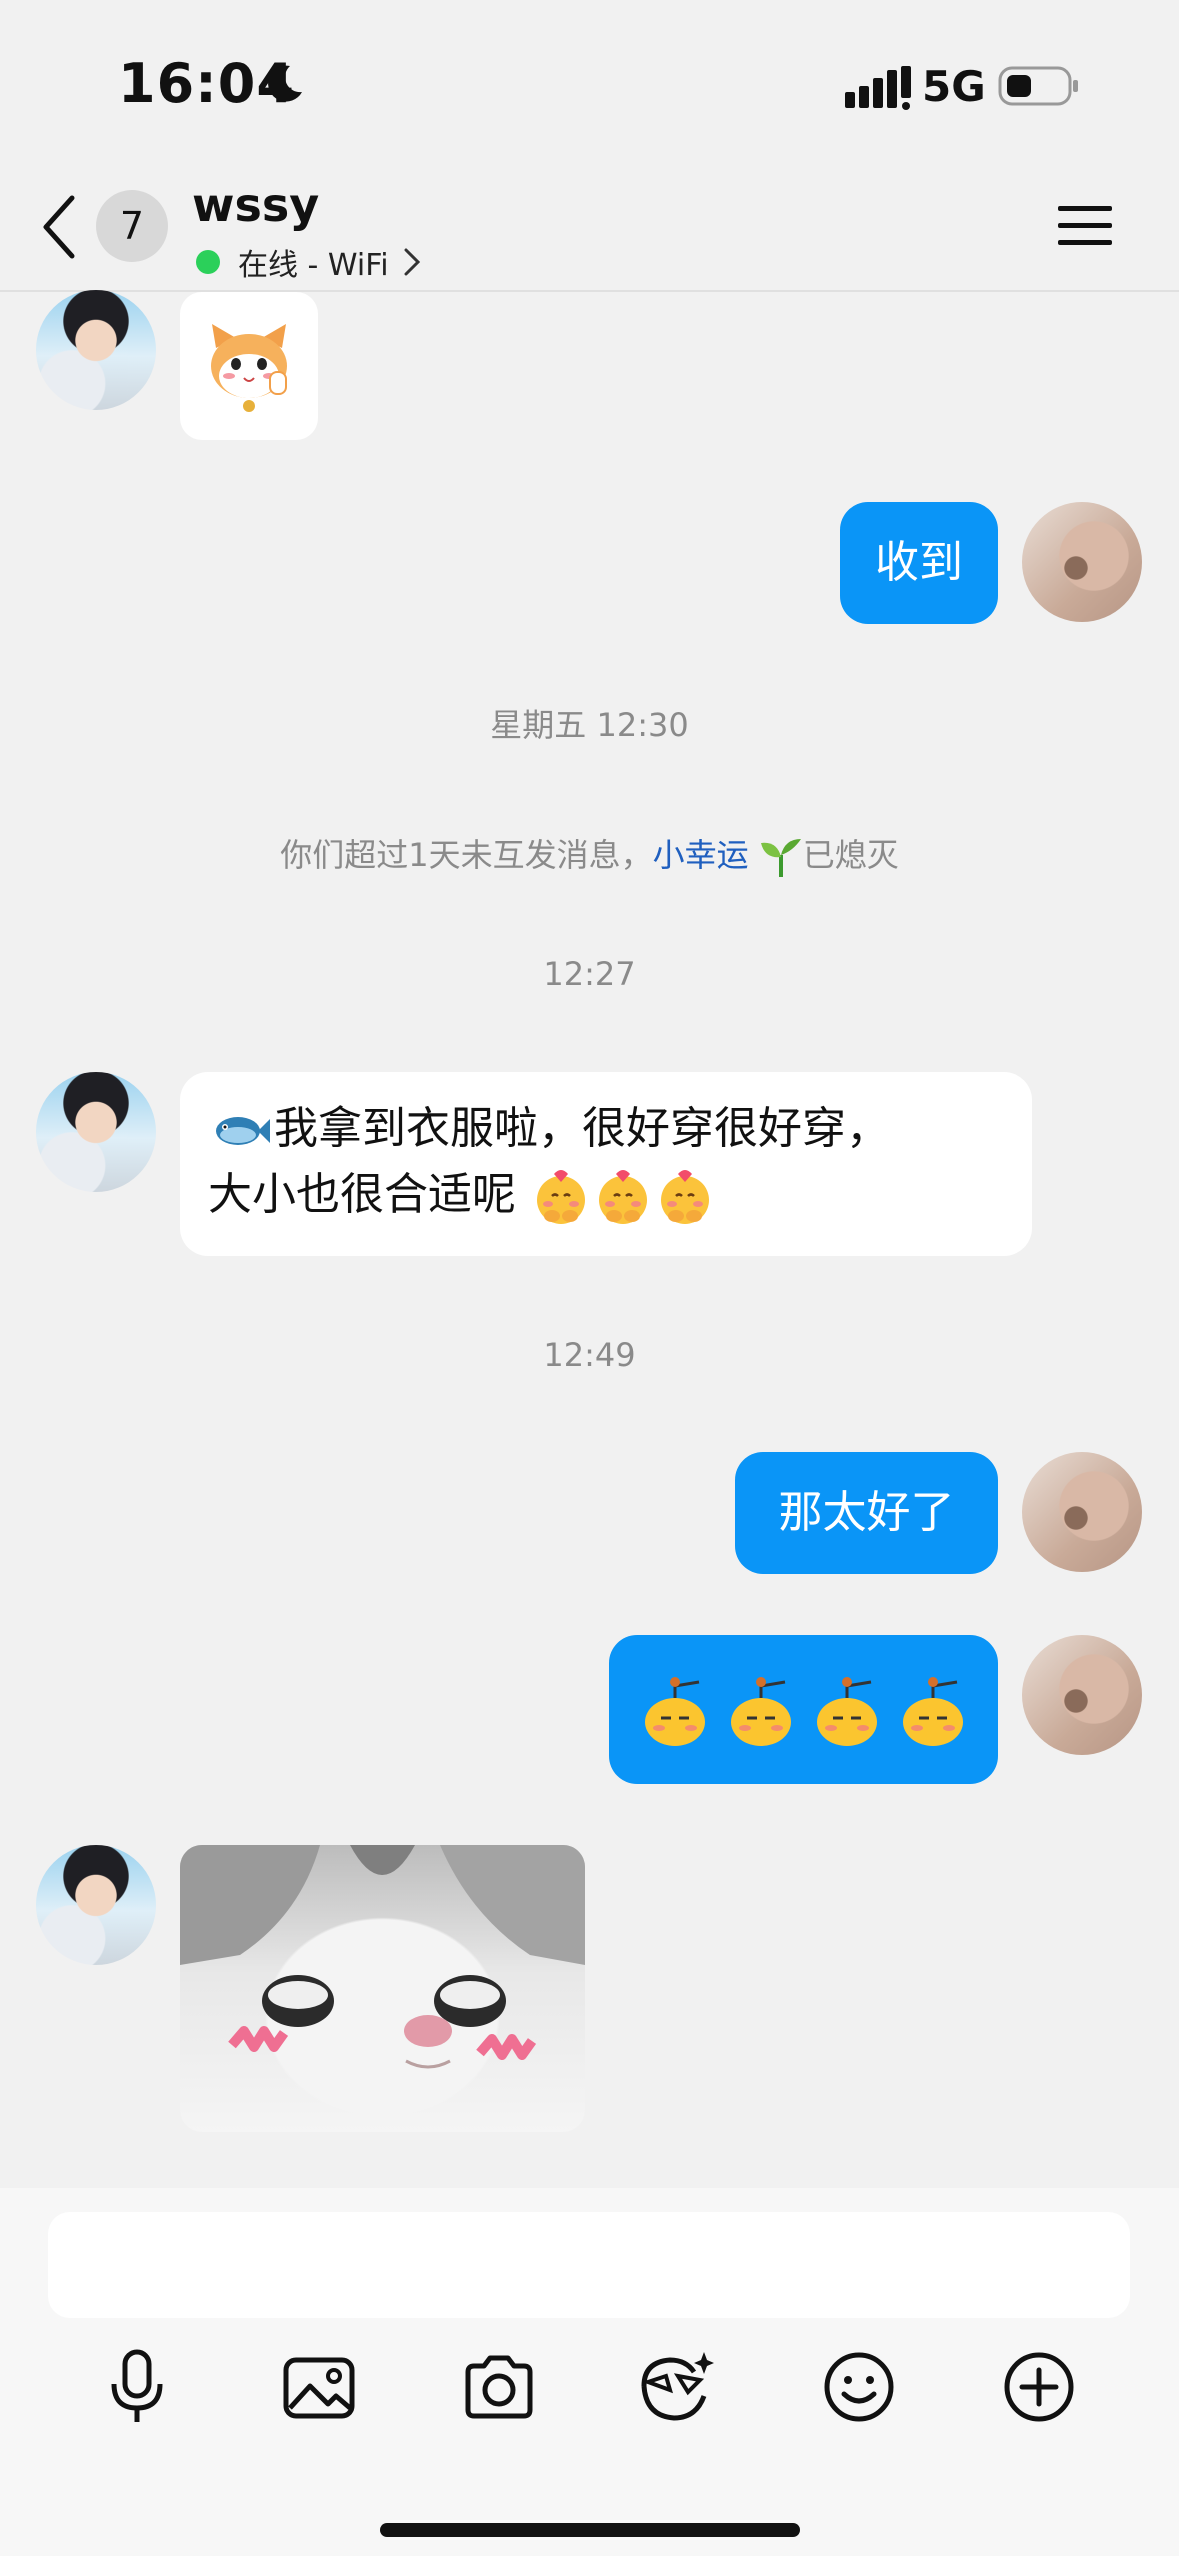 The width and height of the screenshot is (1179, 2556). What do you see at coordinates (319, 2387) in the screenshot?
I see `image-icon` at bounding box center [319, 2387].